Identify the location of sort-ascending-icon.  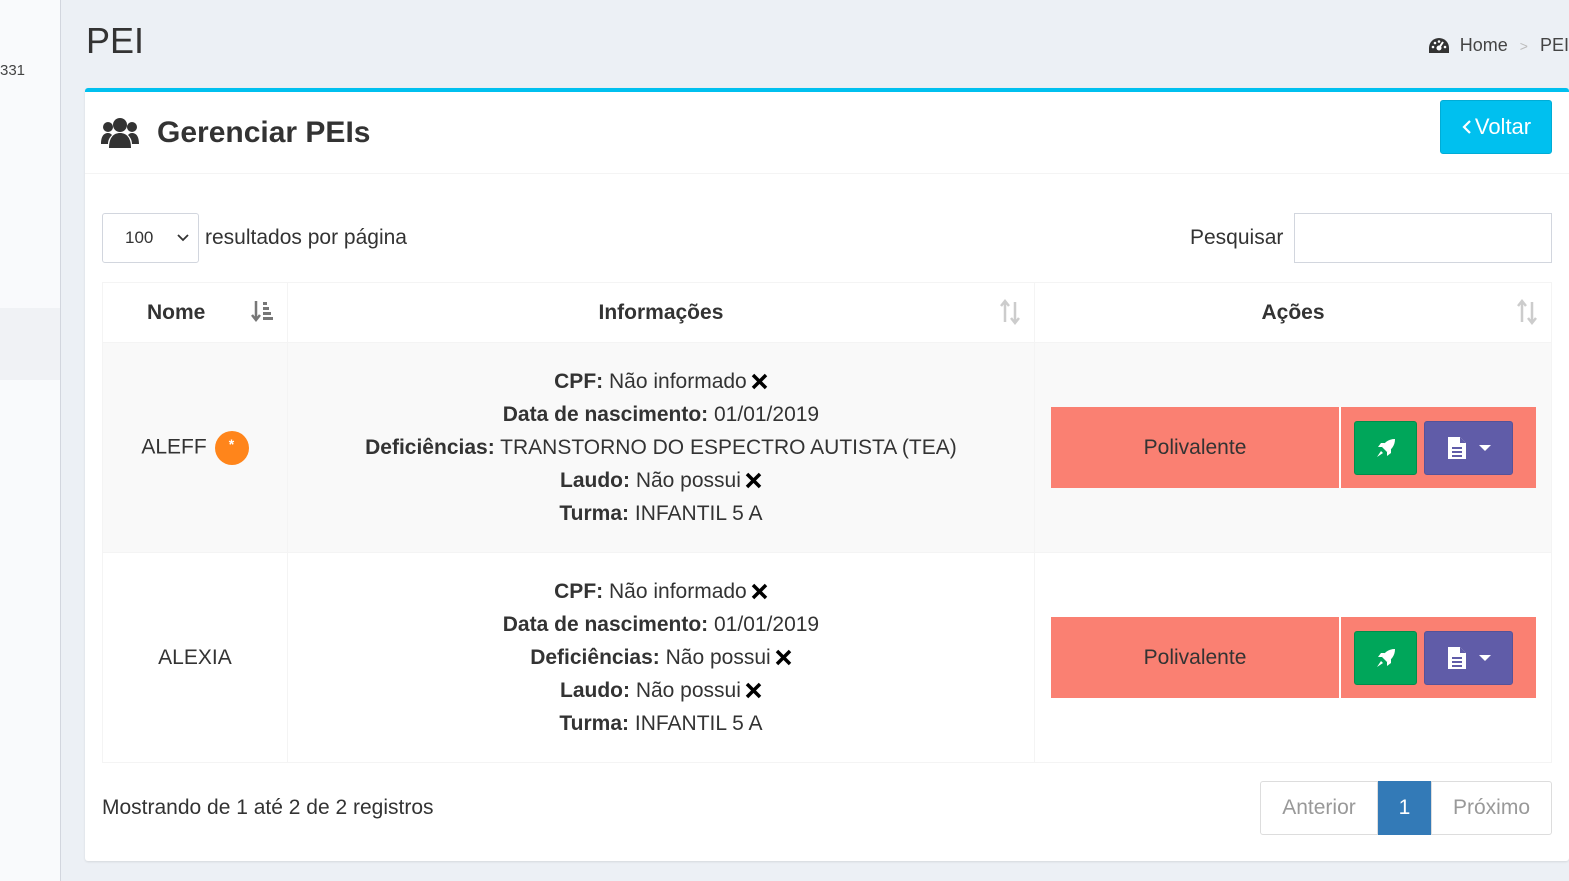
(262, 315).